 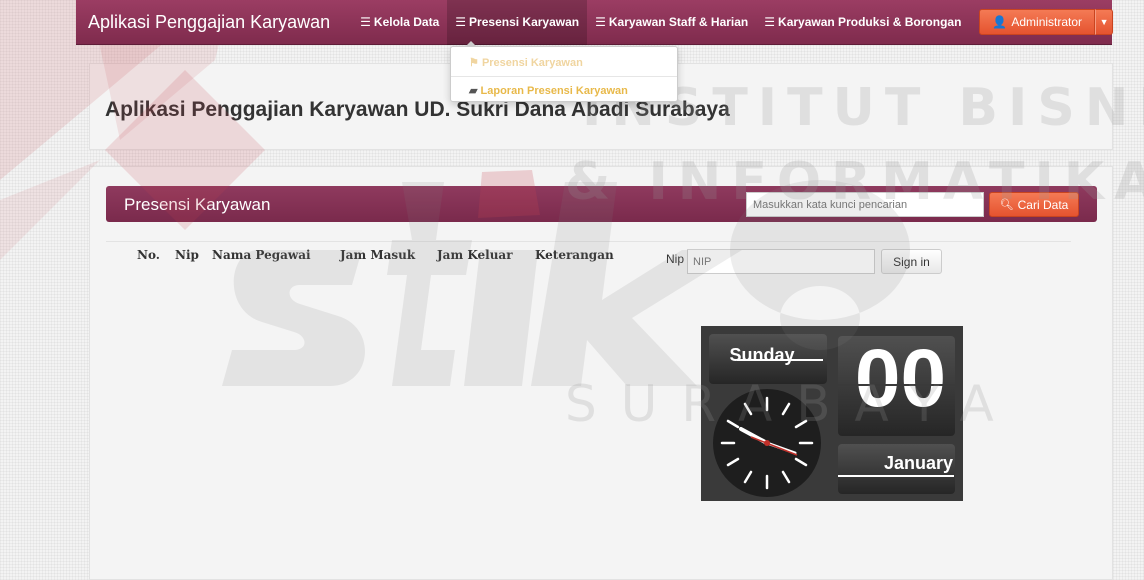 What do you see at coordinates (187, 255) in the screenshot?
I see `column-header-nip: Nip` at bounding box center [187, 255].